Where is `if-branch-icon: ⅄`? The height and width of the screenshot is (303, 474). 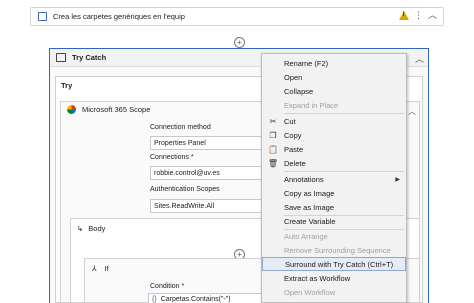
if-branch-icon: ⅄ is located at coordinates (94, 268).